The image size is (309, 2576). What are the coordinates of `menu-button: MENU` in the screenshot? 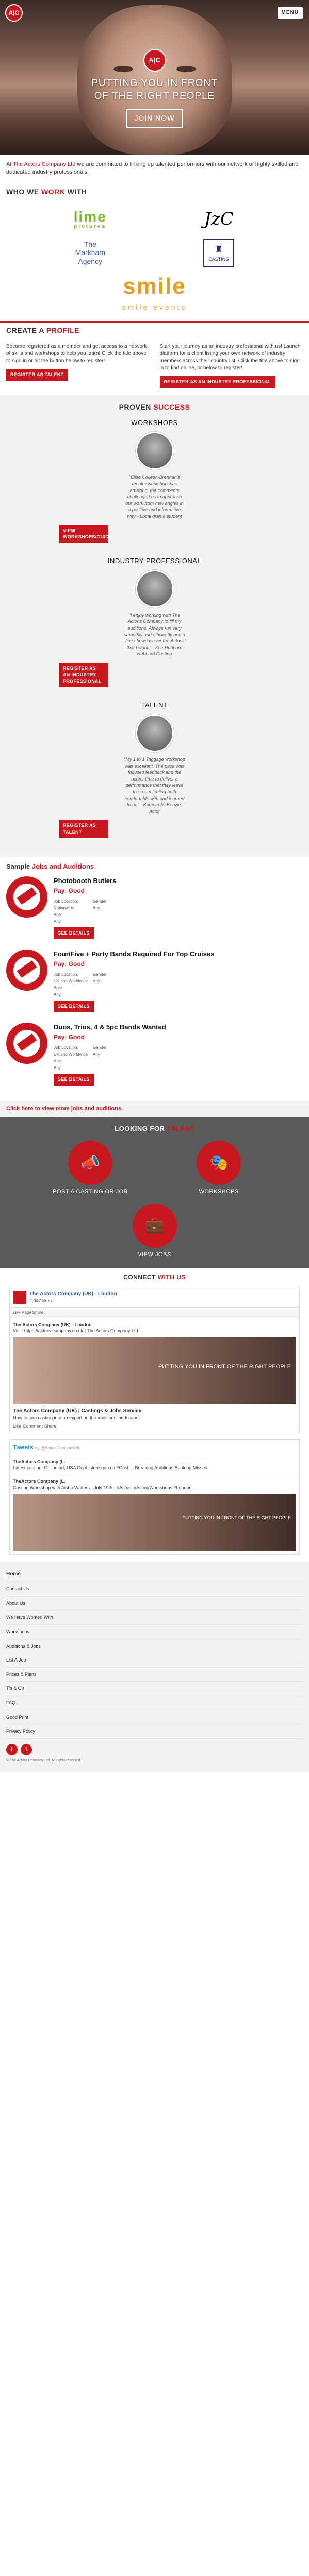 It's located at (290, 13).